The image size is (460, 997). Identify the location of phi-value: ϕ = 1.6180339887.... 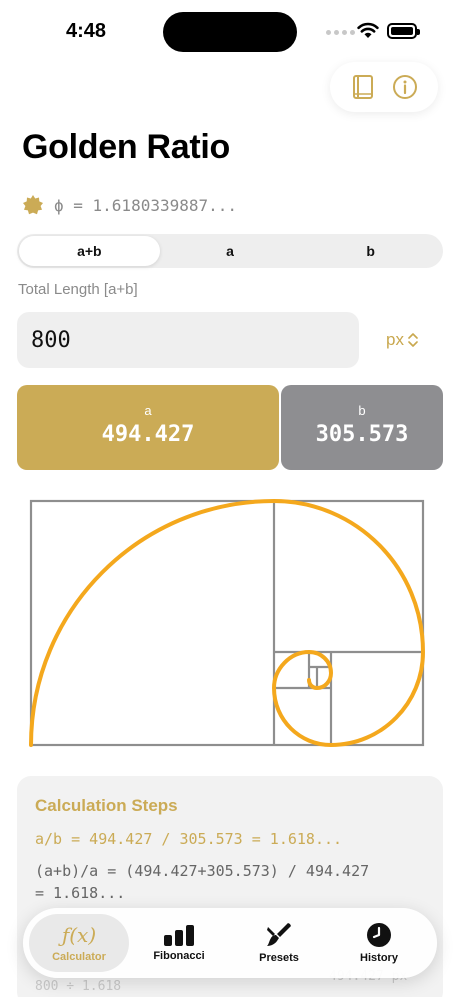
(146, 205).